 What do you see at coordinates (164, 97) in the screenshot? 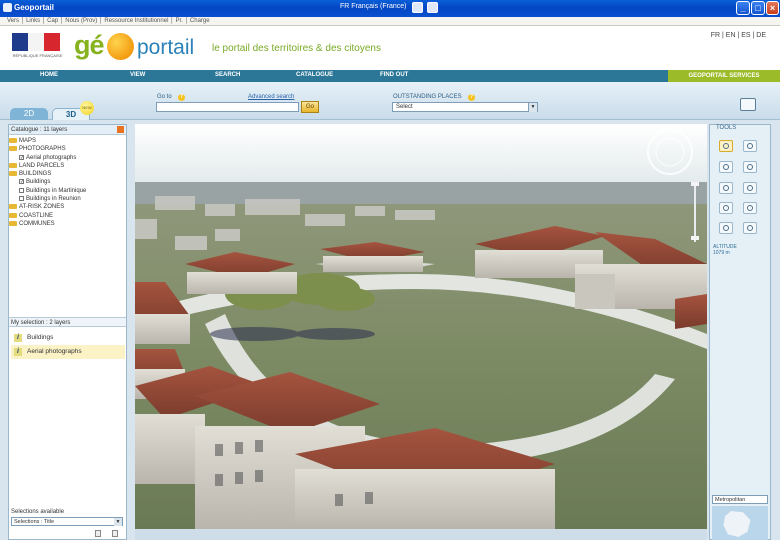
I see `go-to-label: Go to` at bounding box center [164, 97].